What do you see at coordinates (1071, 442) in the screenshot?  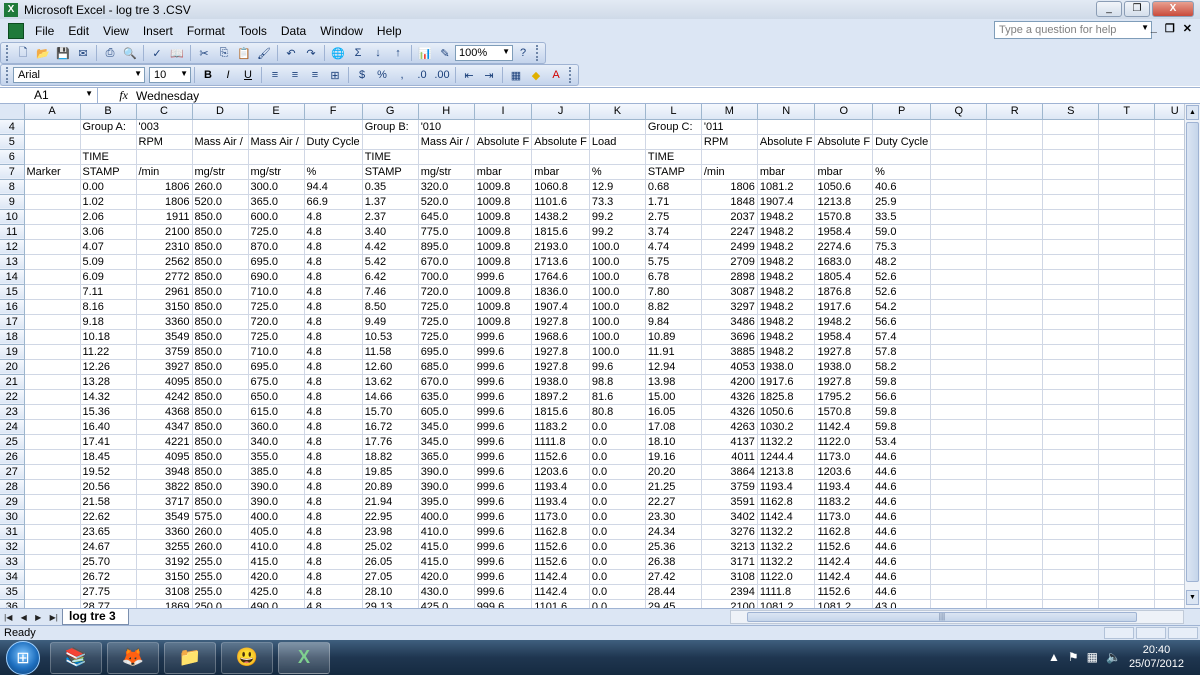 I see `cell-s25` at bounding box center [1071, 442].